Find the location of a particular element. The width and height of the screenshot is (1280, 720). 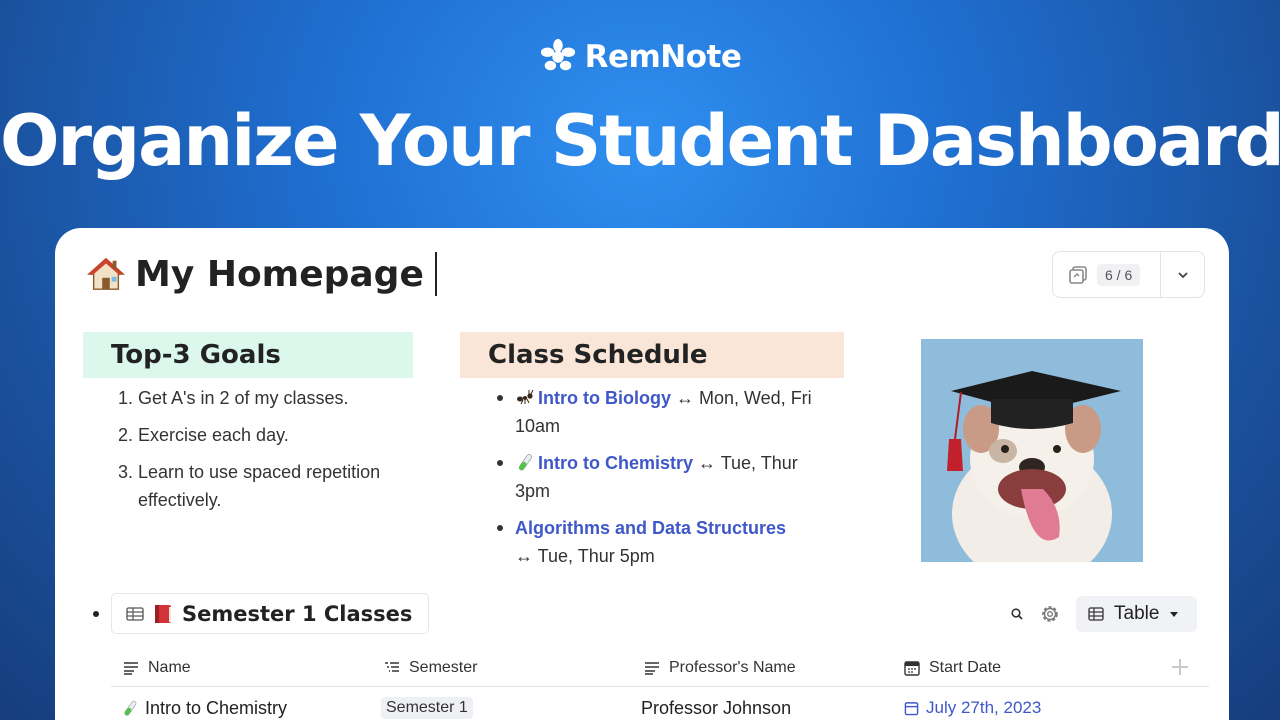

view-selector-button: Table is located at coordinates (1137, 614).